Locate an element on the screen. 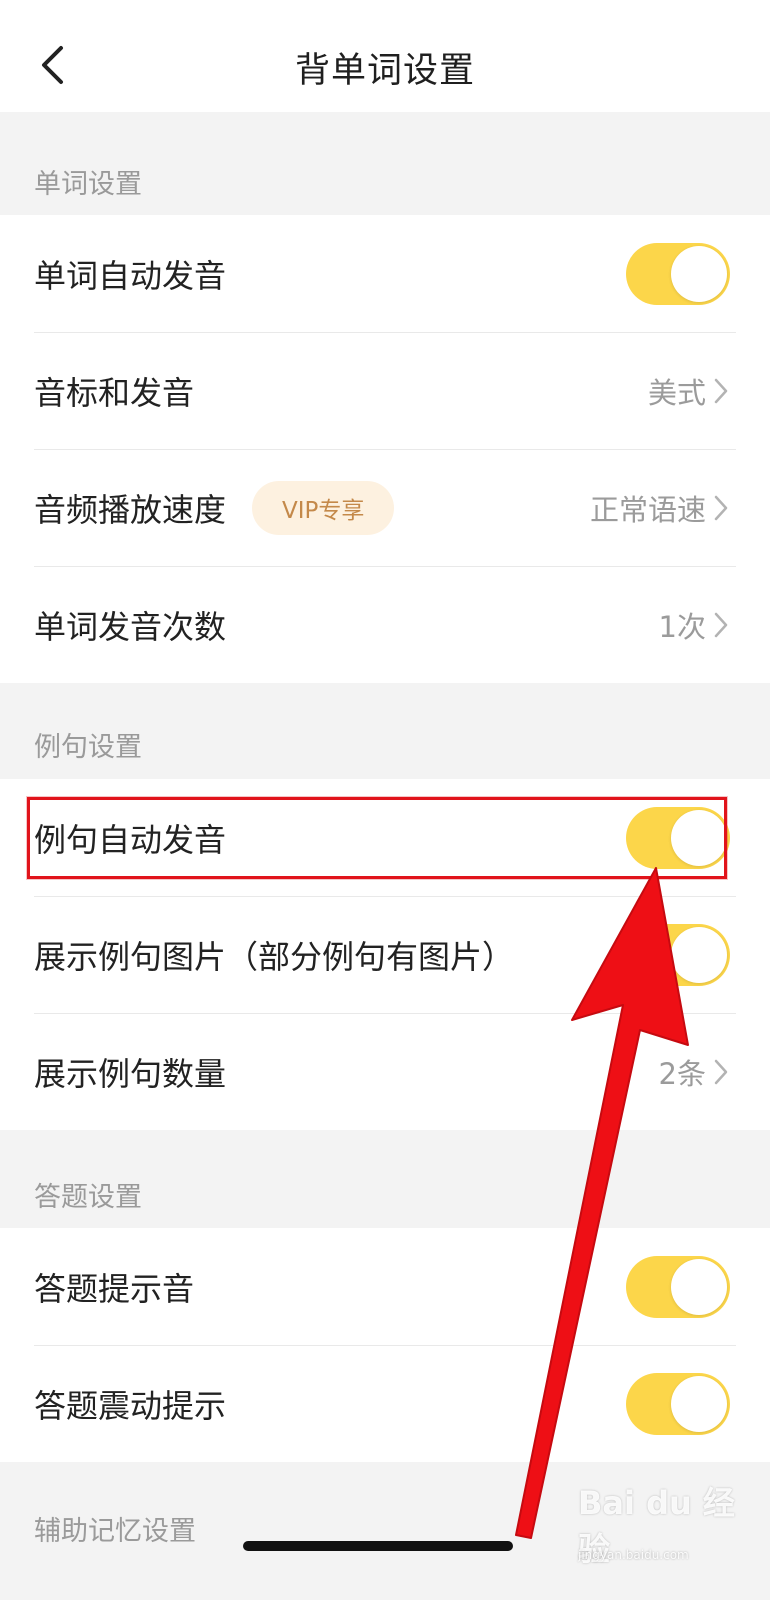 Image resolution: width=770 pixels, height=1600 pixels. example-auto-pronounce-toggle is located at coordinates (678, 837).